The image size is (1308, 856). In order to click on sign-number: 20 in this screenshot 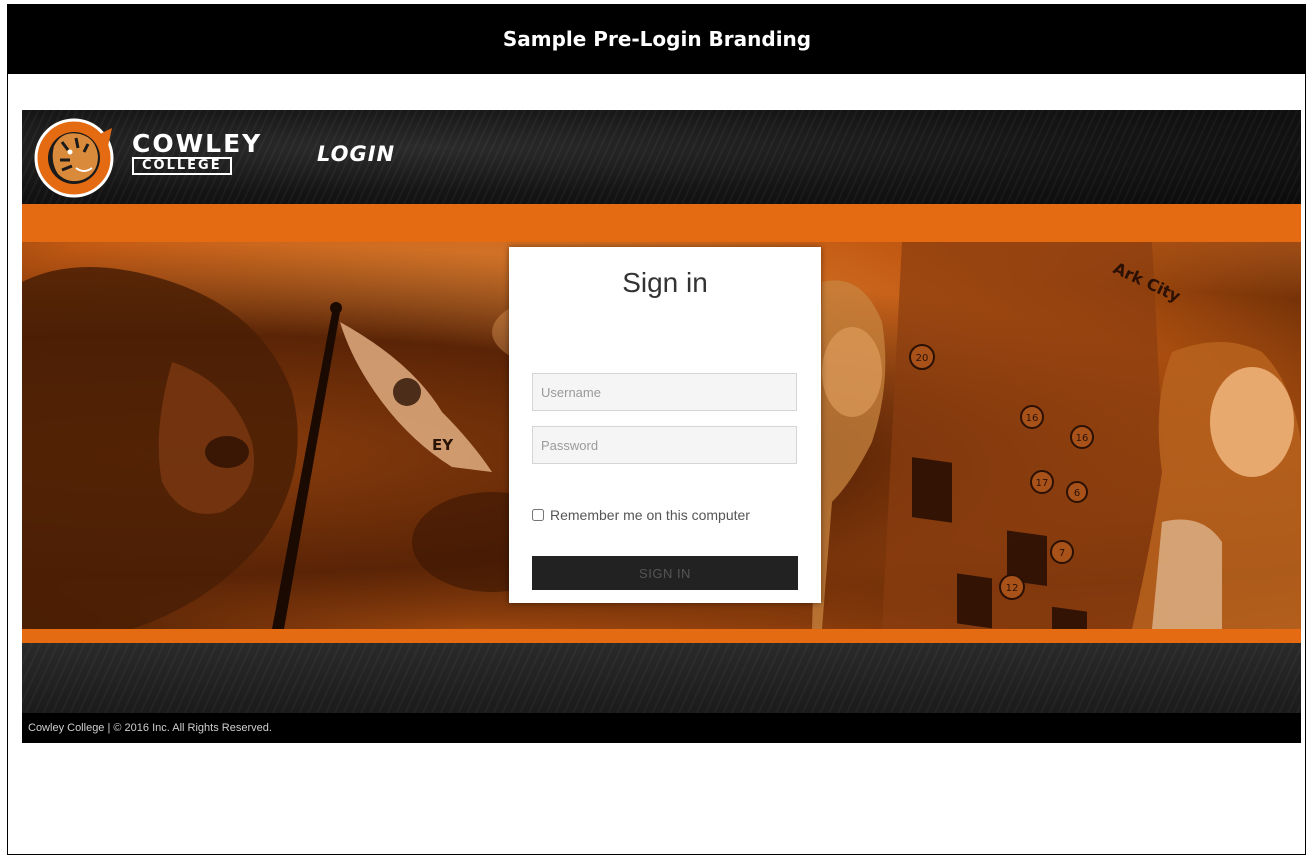, I will do `click(922, 358)`.